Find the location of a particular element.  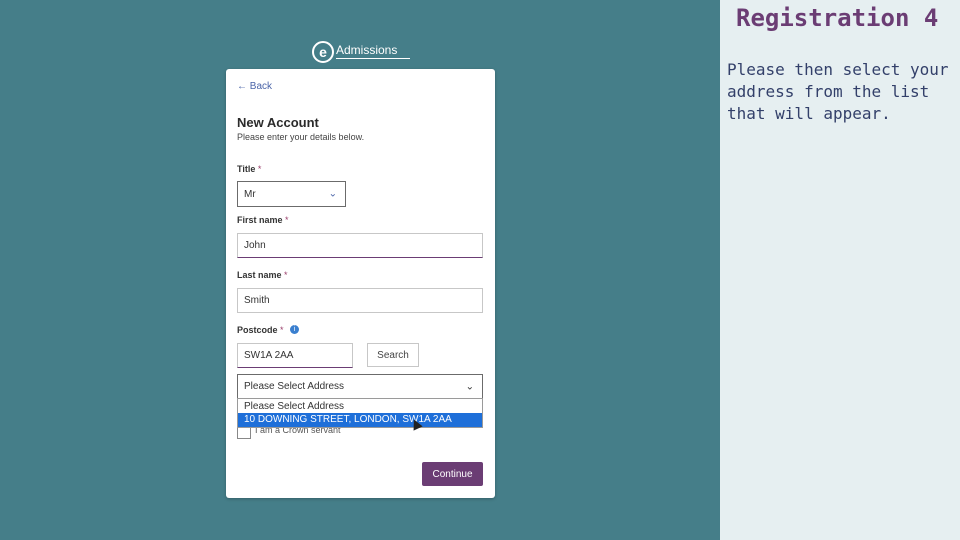

address-option: Please Select Address is located at coordinates (360, 407).